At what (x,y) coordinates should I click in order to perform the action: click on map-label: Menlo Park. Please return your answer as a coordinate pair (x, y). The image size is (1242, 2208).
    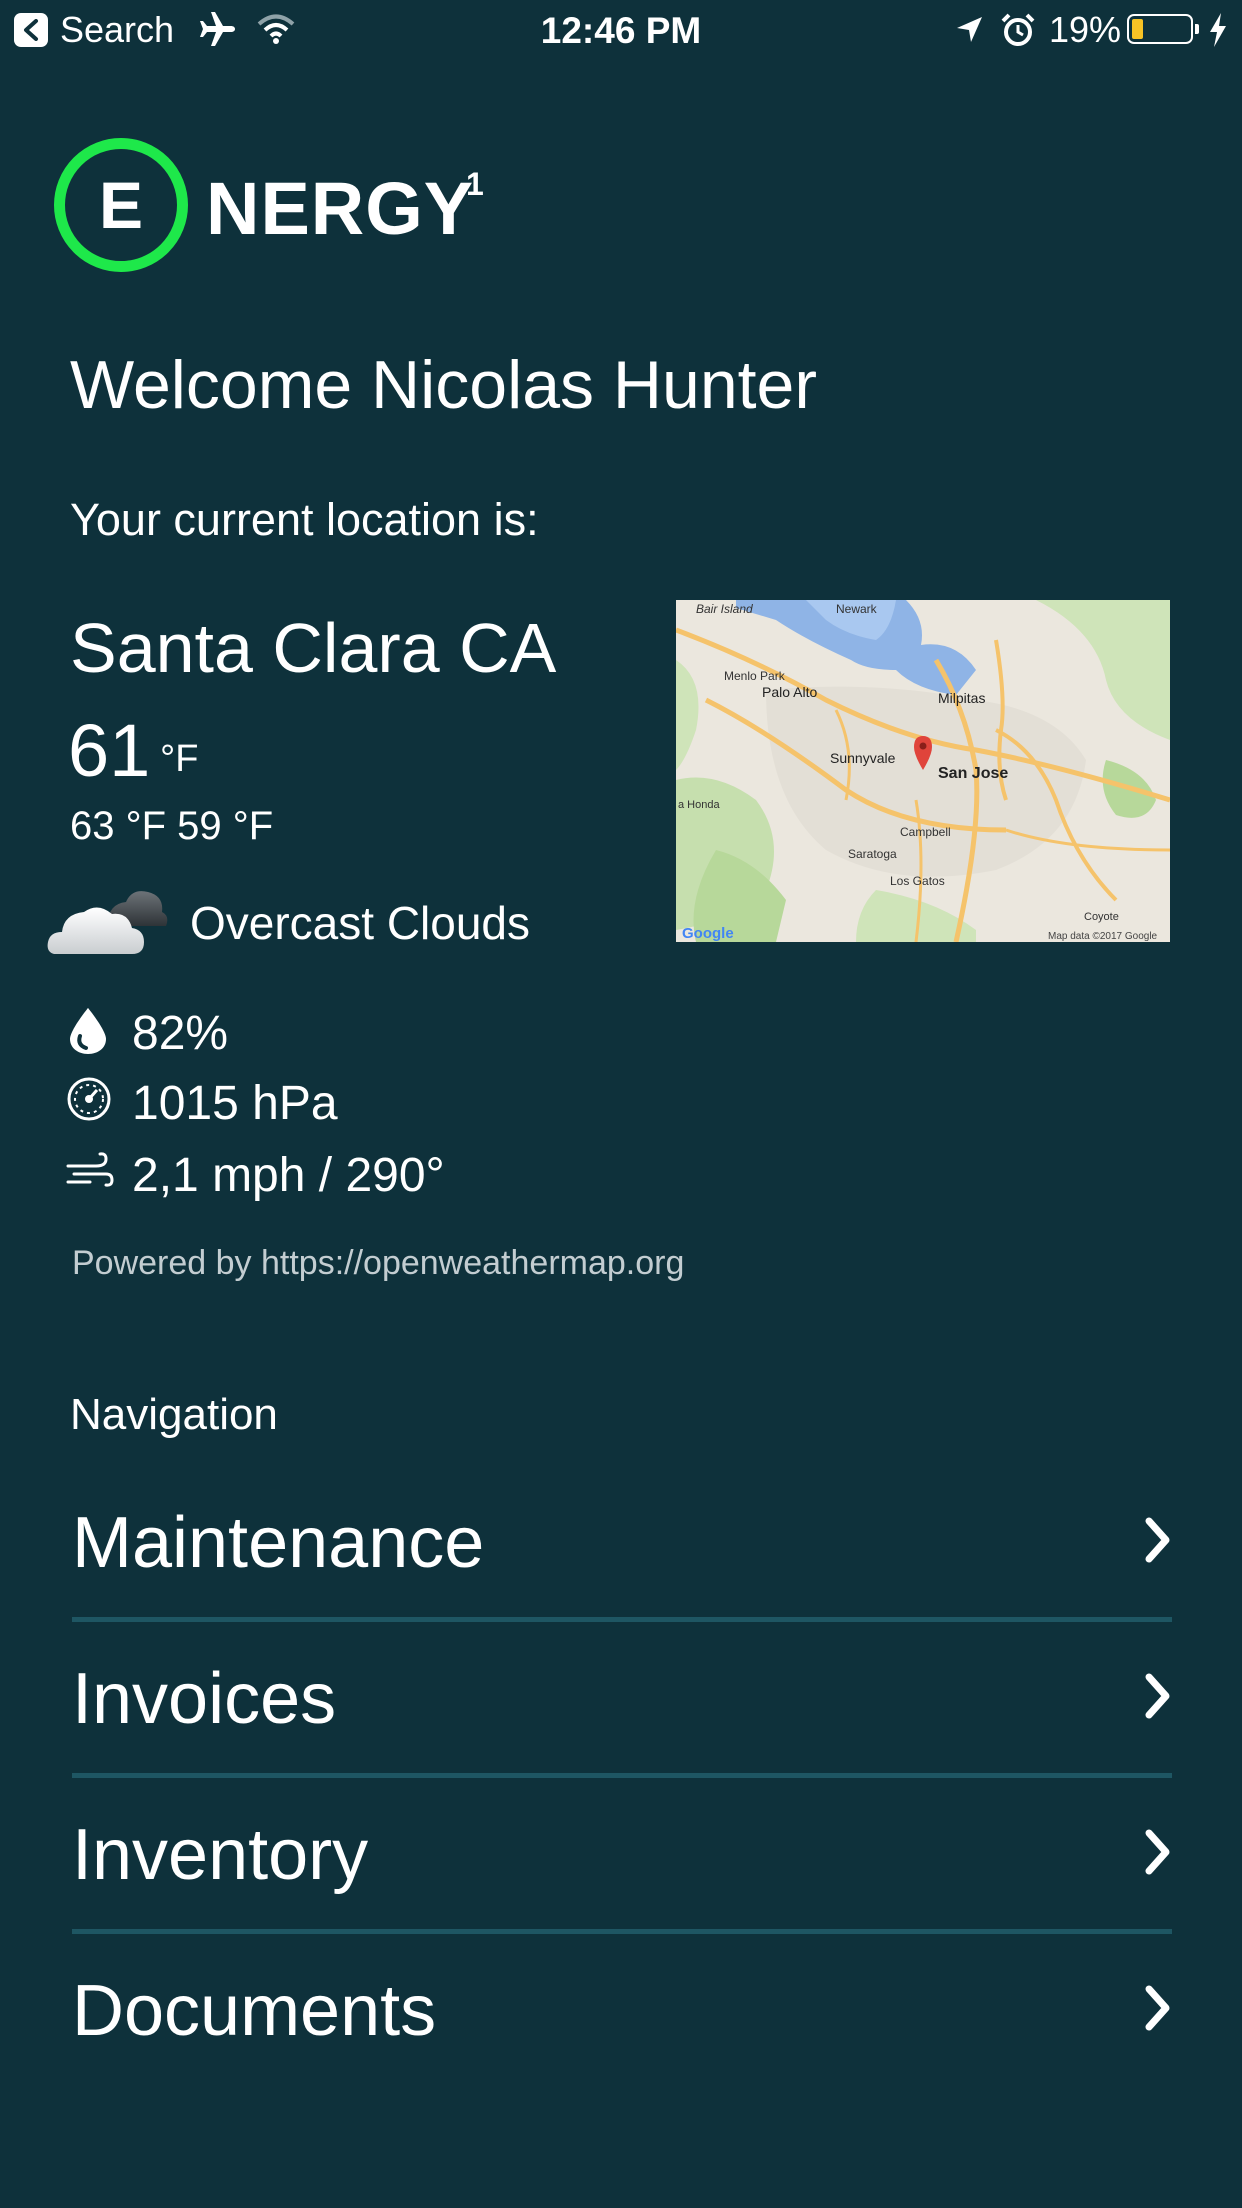
    Looking at the image, I should click on (755, 676).